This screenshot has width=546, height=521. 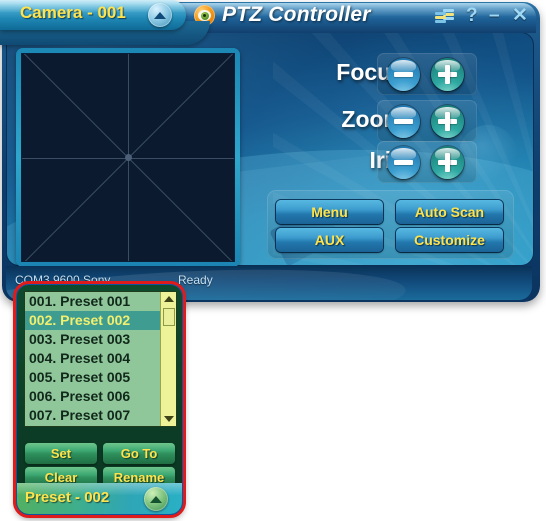 I want to click on preset-footer-bar: Preset - 002, so click(x=99, y=498).